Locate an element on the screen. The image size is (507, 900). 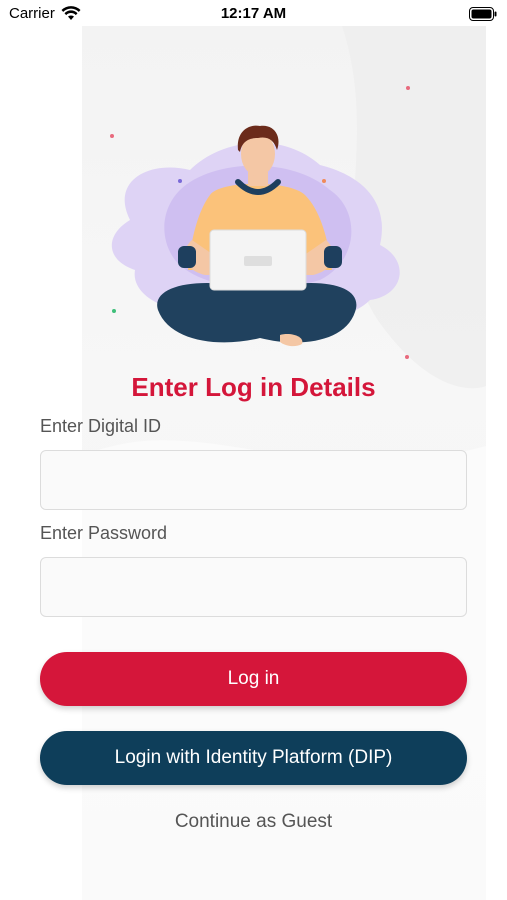
page-title: Enter Log in Details is located at coordinates (253, 387).